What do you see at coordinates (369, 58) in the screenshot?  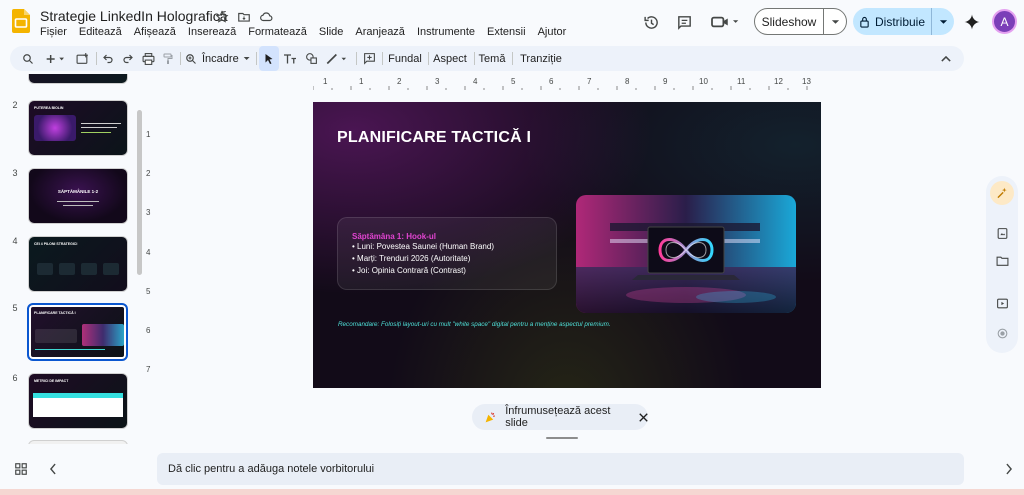 I see `insert-comment-icon` at bounding box center [369, 58].